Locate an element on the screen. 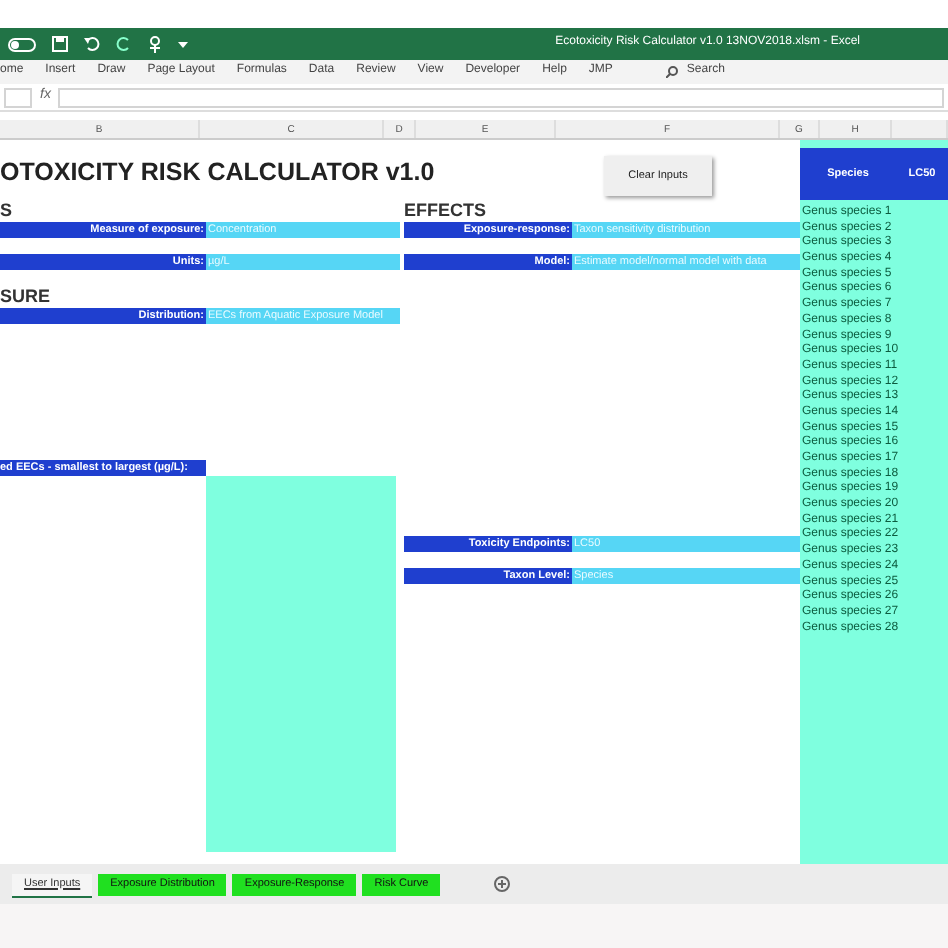  section-heading: S is located at coordinates (7, 211).